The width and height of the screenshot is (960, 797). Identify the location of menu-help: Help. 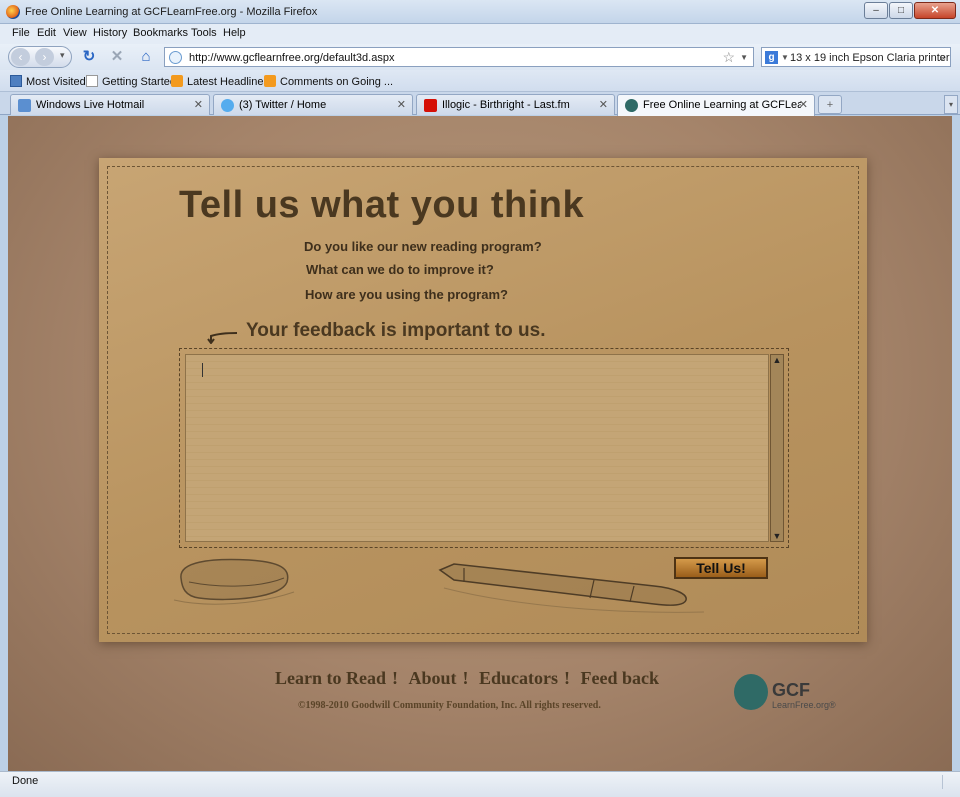
(234, 33).